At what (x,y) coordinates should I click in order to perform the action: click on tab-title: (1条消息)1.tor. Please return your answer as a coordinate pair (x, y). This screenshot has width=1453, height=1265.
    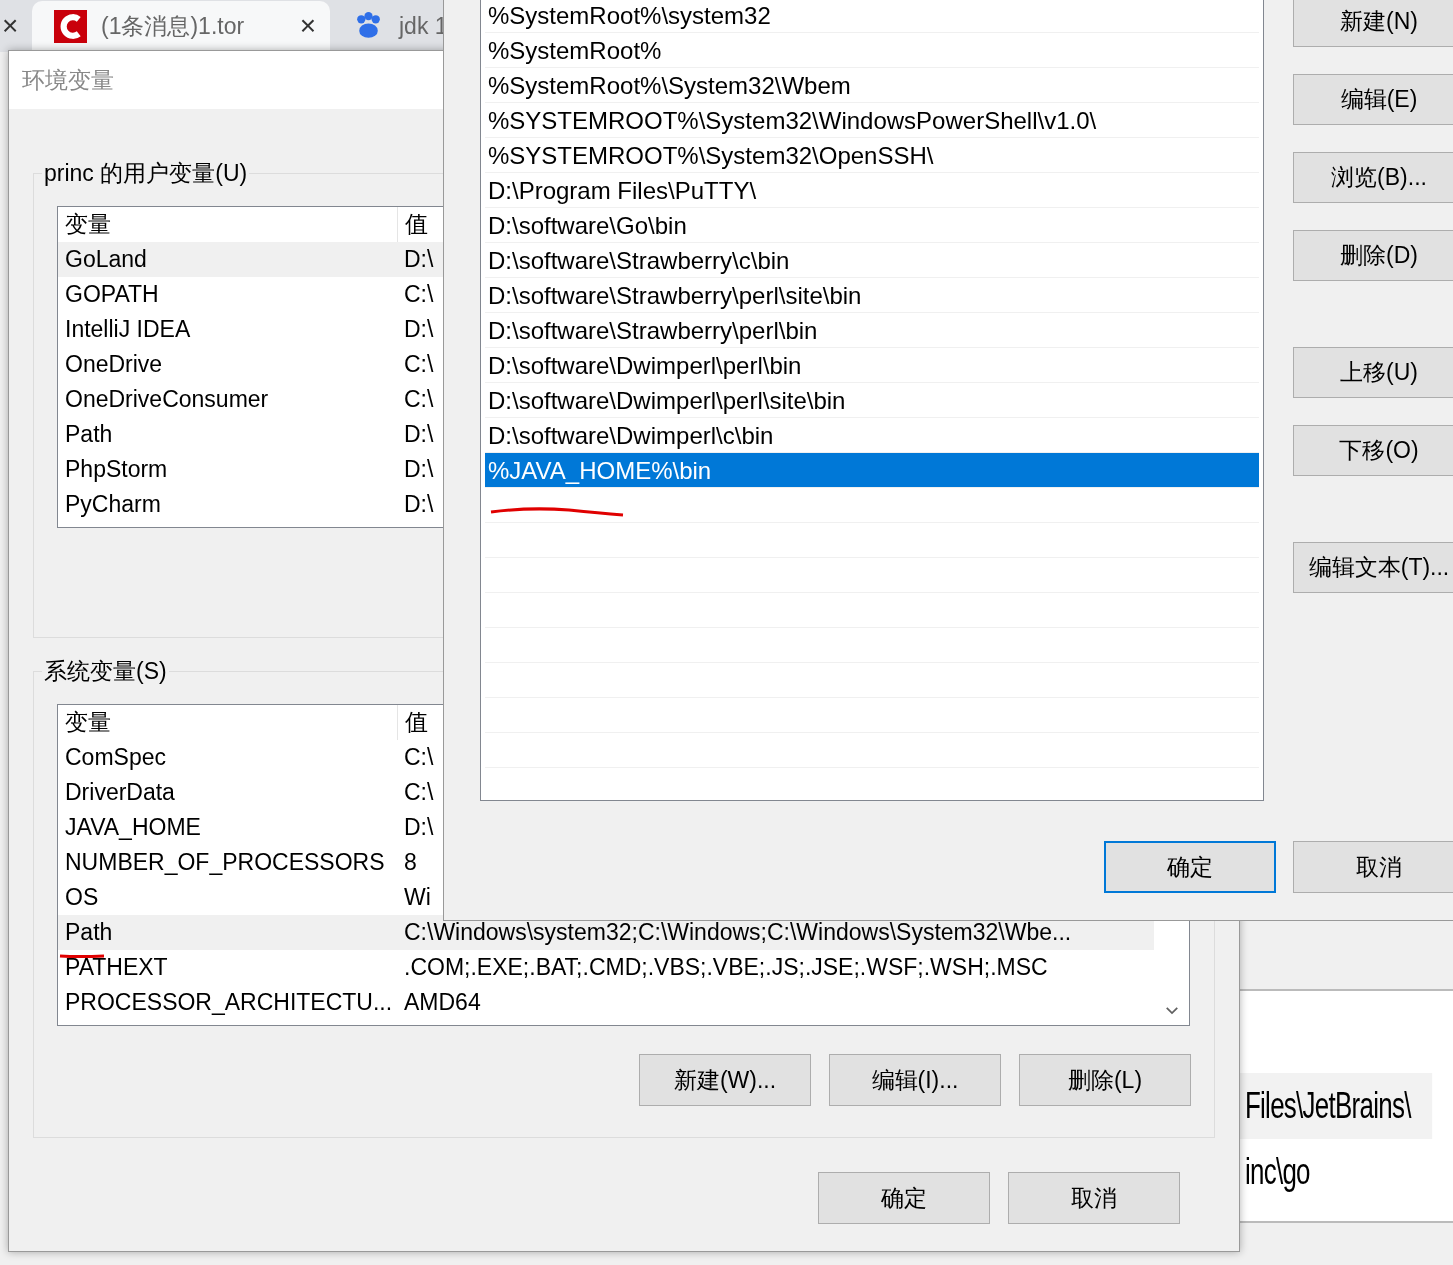
    Looking at the image, I should click on (173, 26).